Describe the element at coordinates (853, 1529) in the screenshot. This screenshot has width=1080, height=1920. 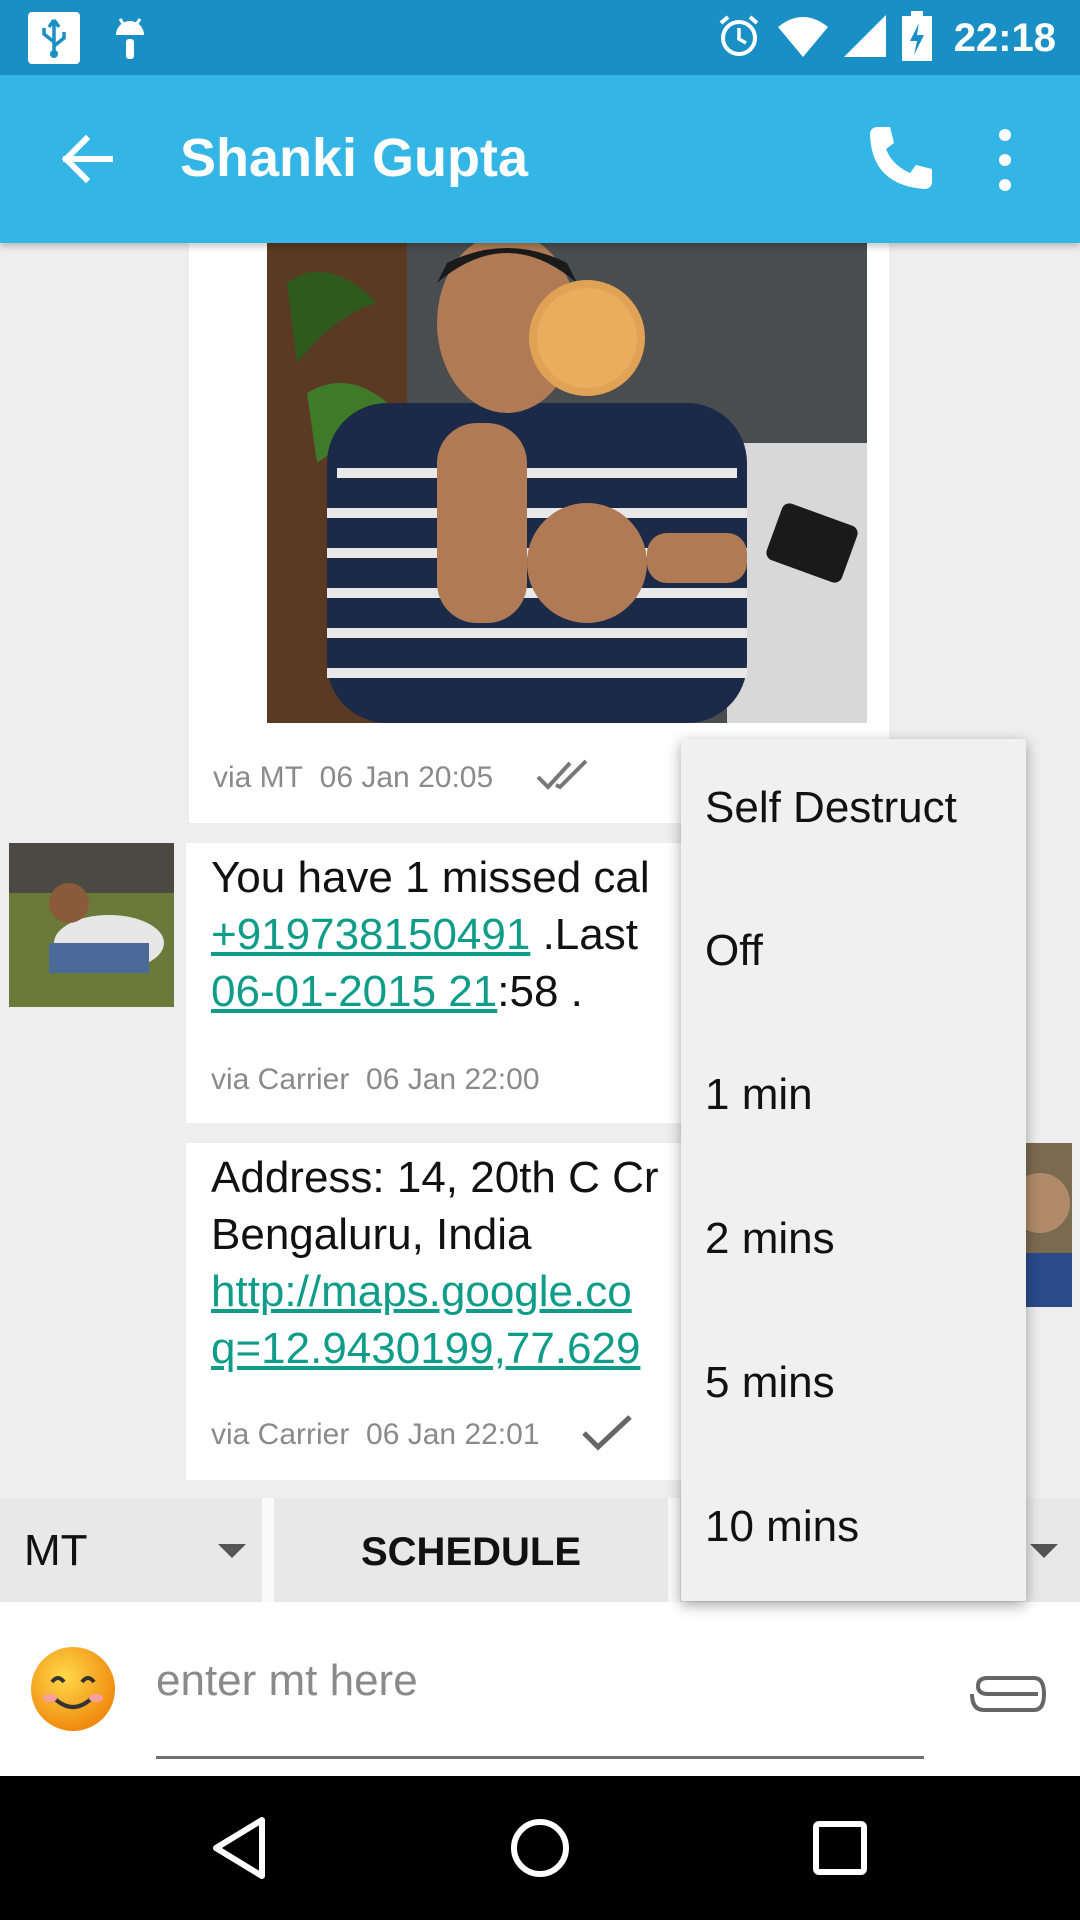
I see `menu-item-10-mins: 10 mins` at that location.